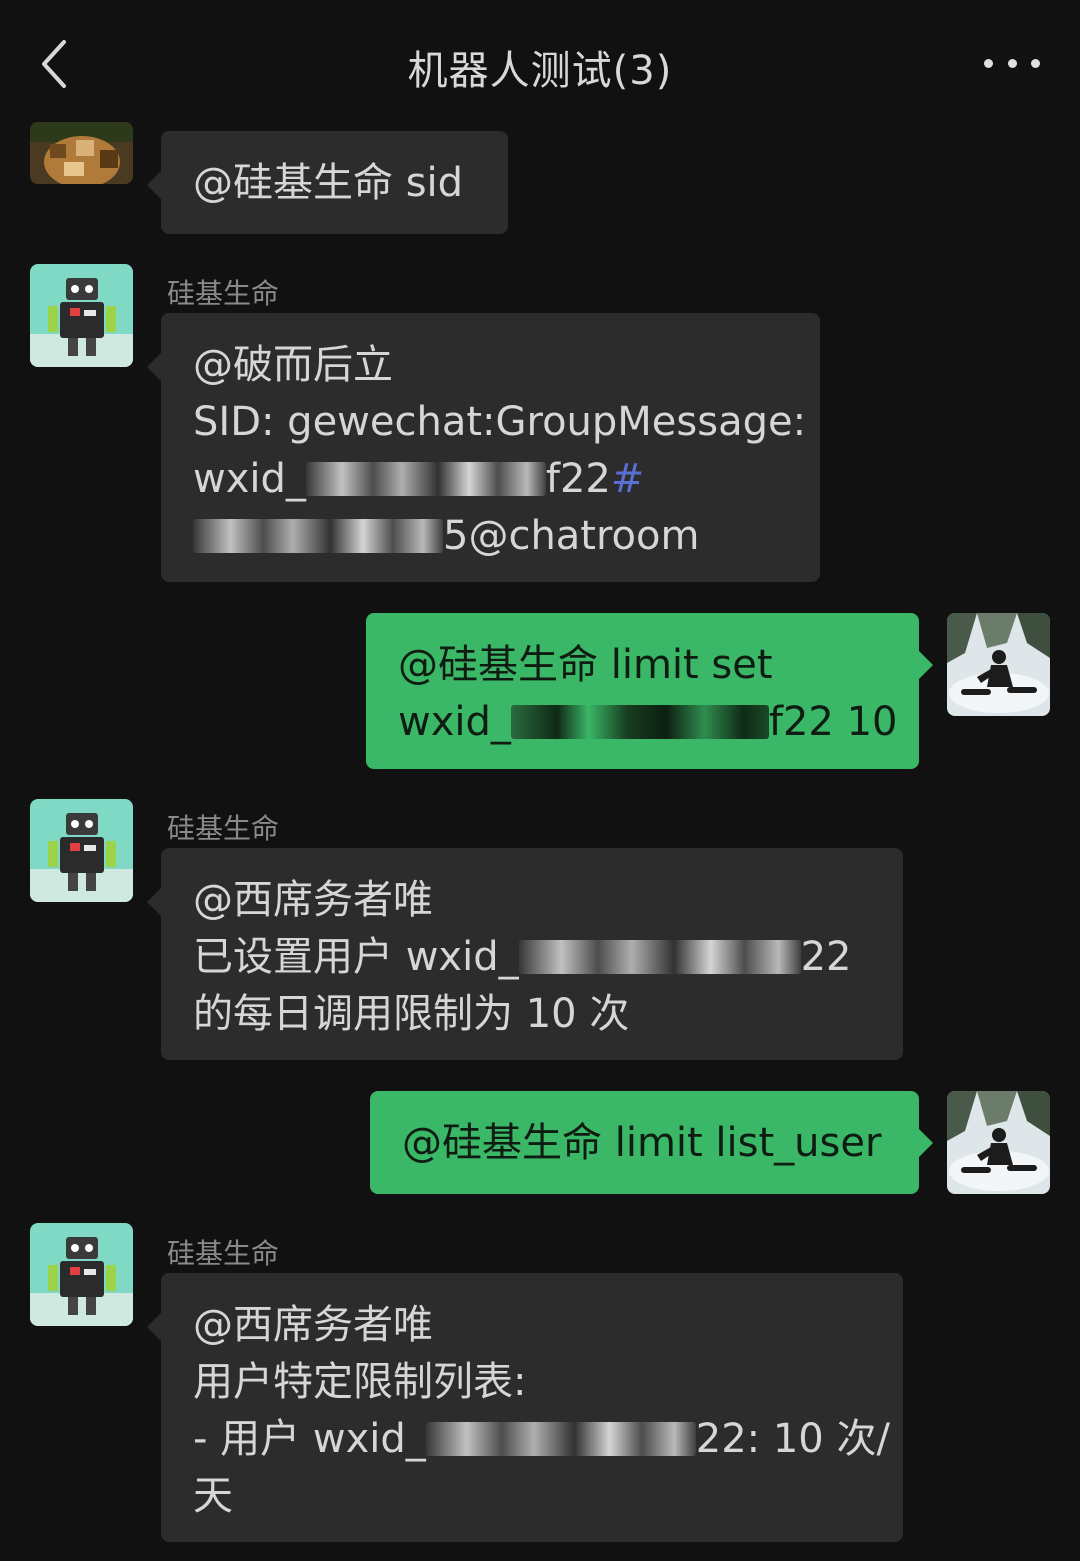  I want to click on message-bubble: @硅基生命 limit list_user, so click(651, 1142).